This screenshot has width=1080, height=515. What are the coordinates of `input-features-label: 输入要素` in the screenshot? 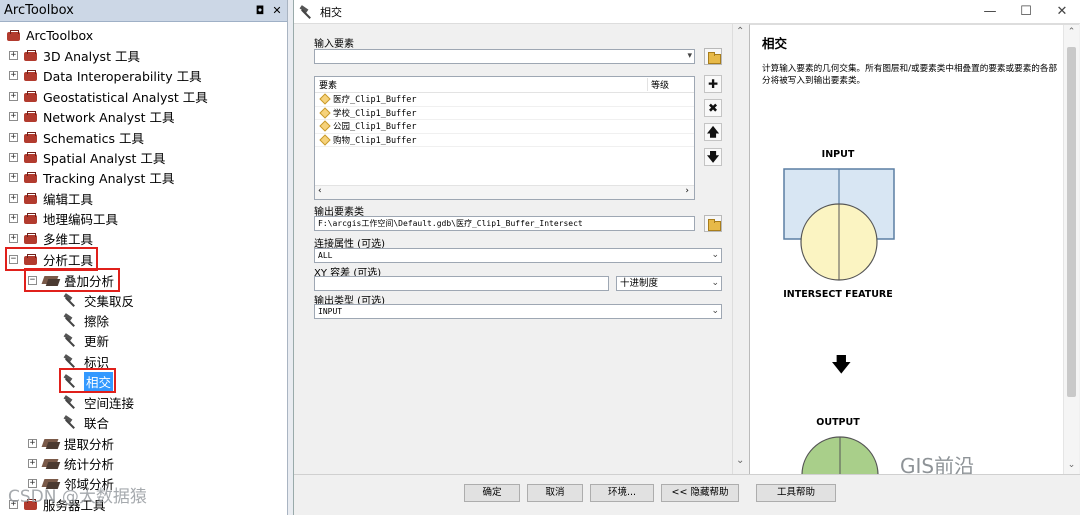 It's located at (334, 44).